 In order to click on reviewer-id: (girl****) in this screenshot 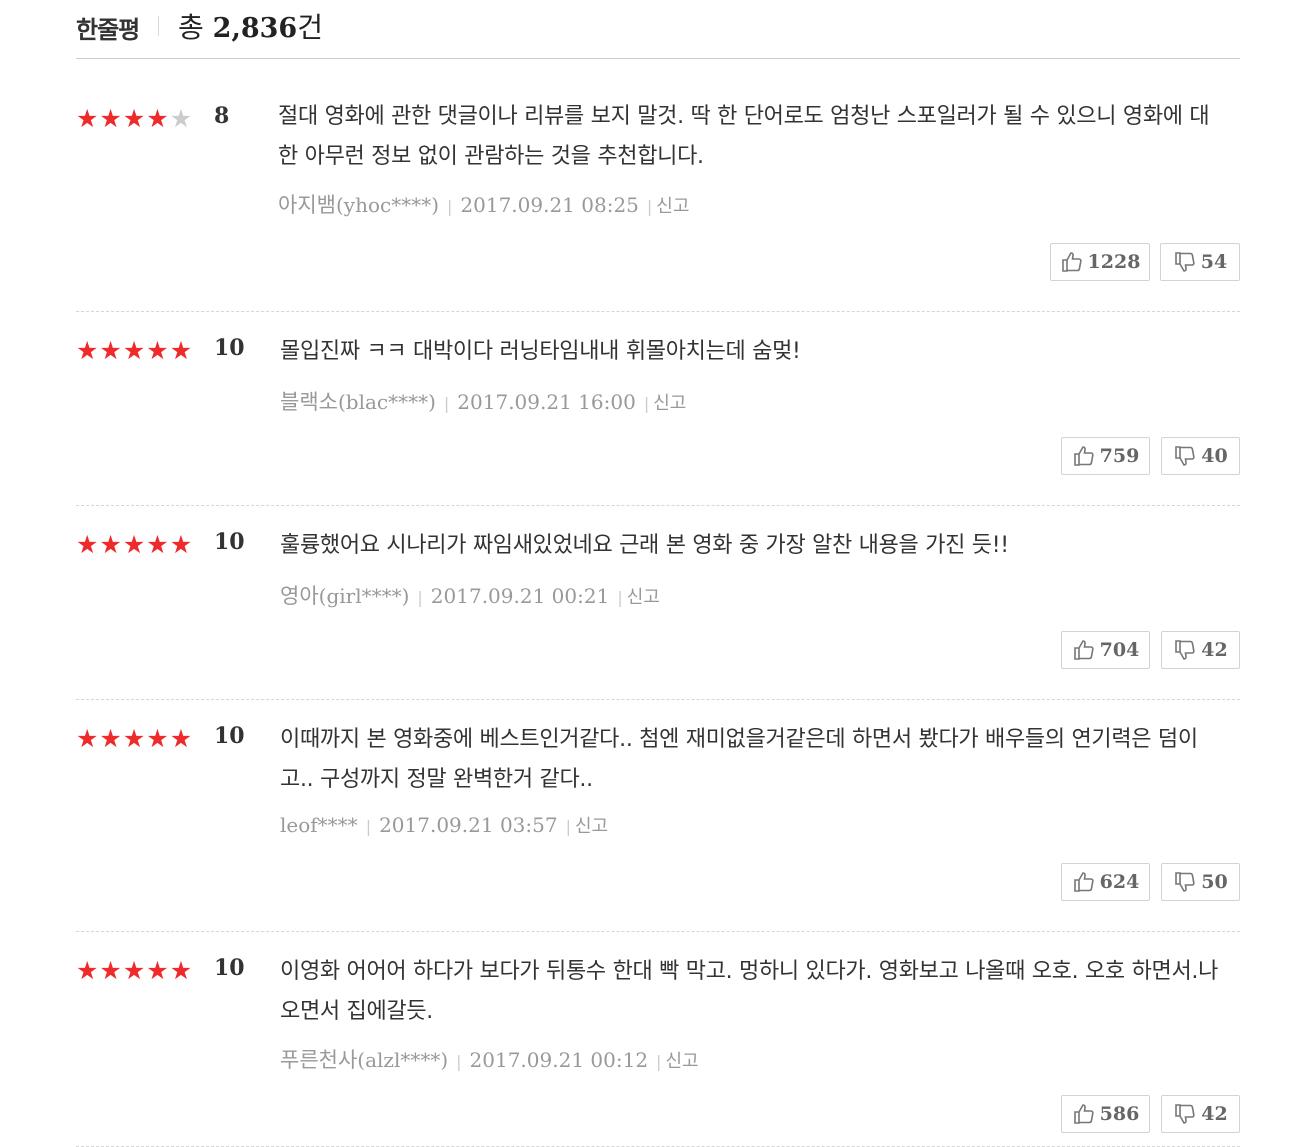, I will do `click(364, 596)`.